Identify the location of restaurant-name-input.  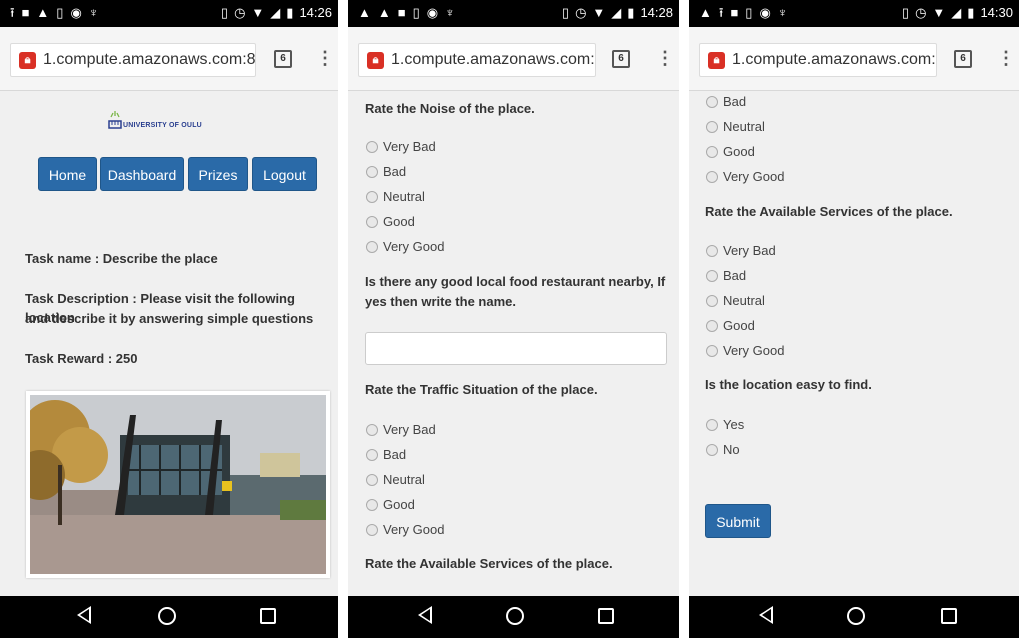
(516, 348).